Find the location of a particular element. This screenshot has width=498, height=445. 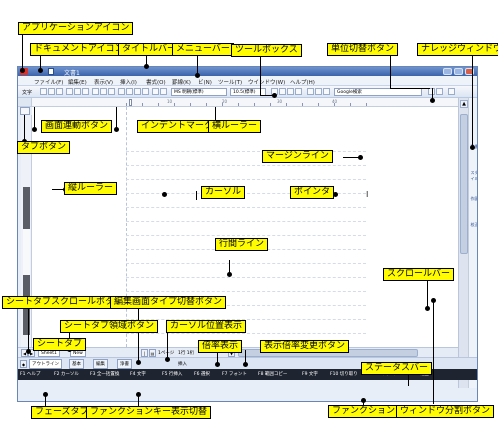

tab-button is located at coordinates (25, 111).